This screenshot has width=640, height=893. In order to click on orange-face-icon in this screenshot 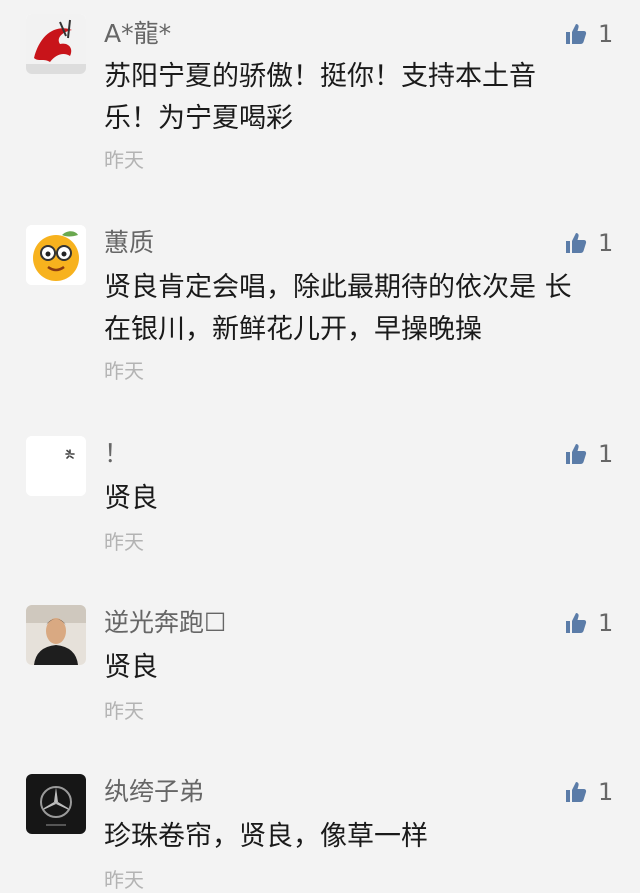, I will do `click(56, 255)`.